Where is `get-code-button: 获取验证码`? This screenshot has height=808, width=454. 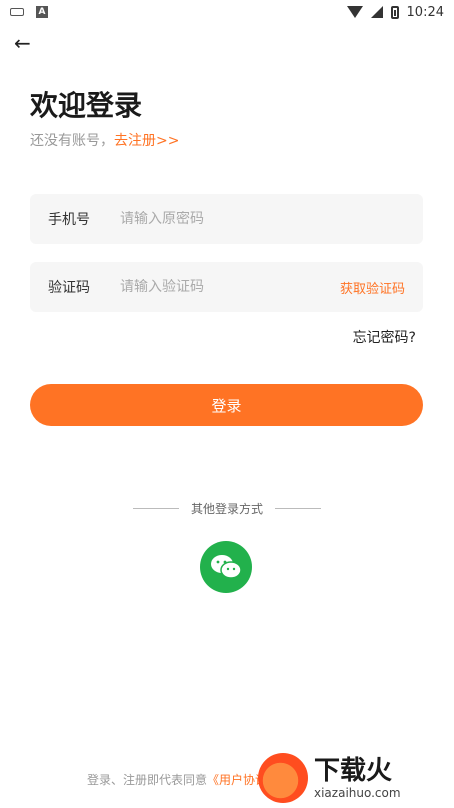 get-code-button: 获取验证码 is located at coordinates (372, 287).